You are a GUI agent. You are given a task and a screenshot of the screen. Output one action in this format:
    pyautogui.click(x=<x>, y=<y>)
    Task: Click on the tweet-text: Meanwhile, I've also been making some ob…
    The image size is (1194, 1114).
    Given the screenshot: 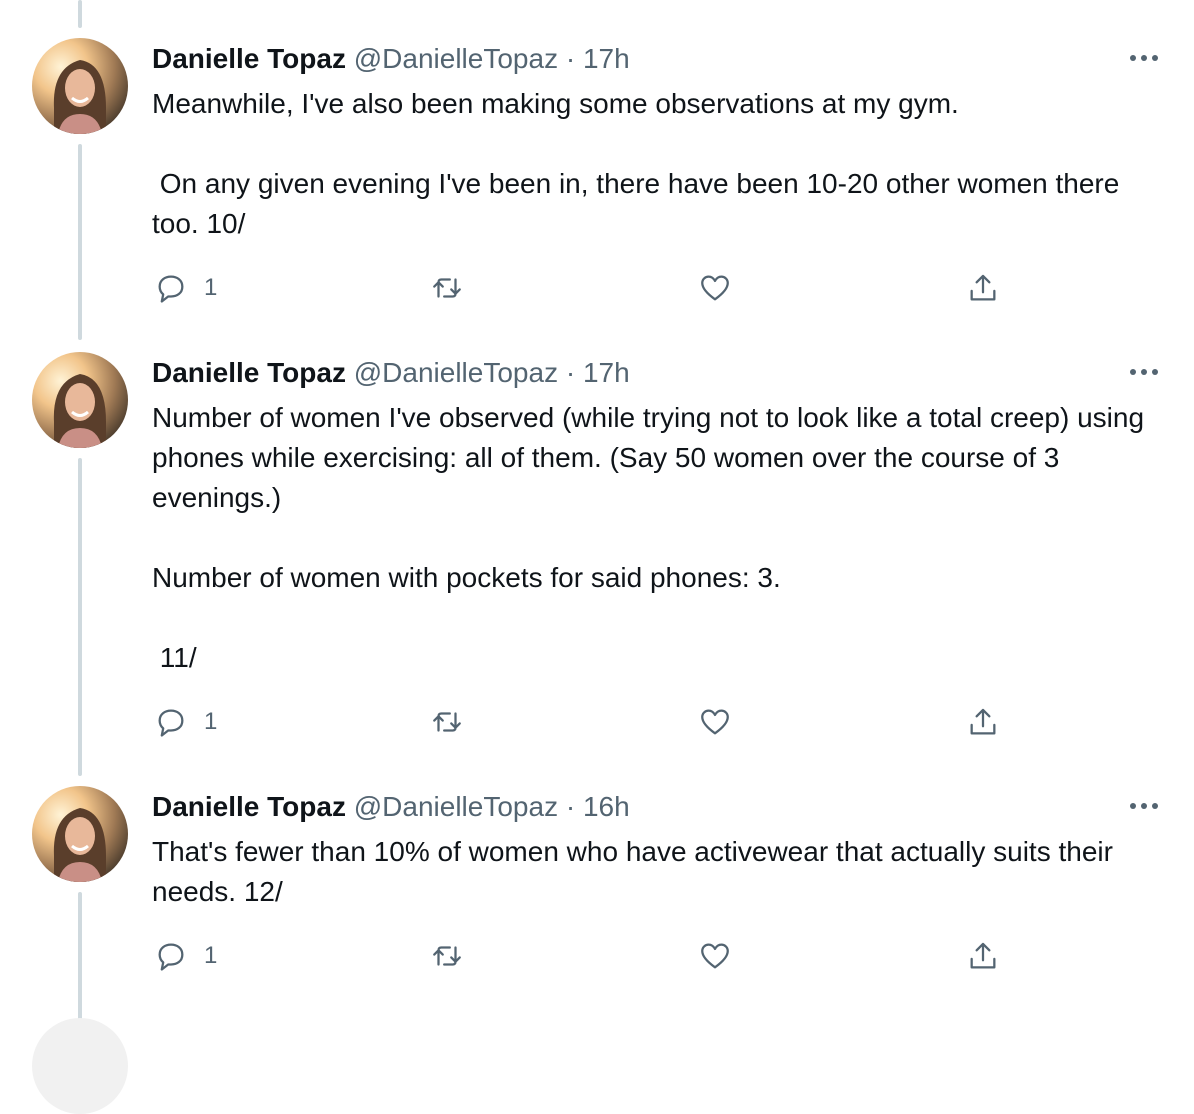 What is the action you would take?
    pyautogui.click(x=636, y=163)
    